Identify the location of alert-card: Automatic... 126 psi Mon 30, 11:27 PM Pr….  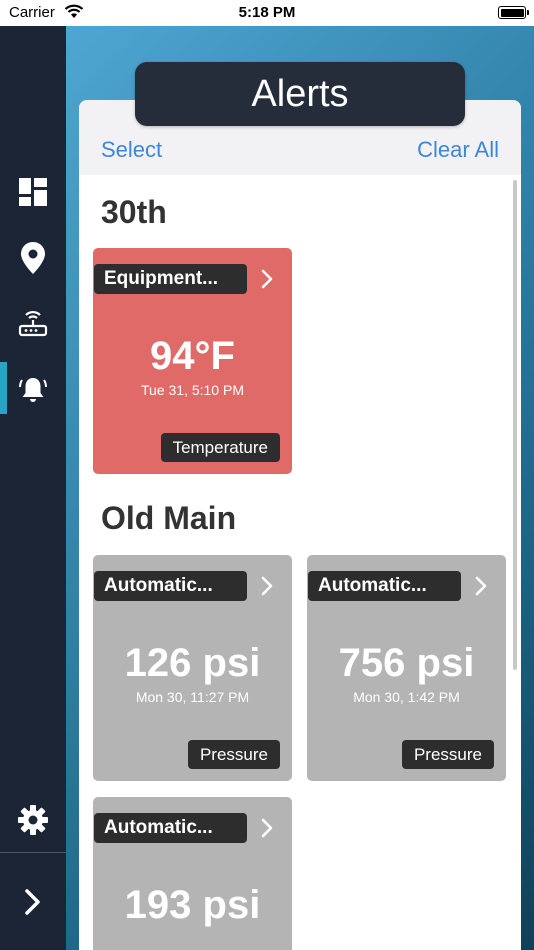
(192, 668).